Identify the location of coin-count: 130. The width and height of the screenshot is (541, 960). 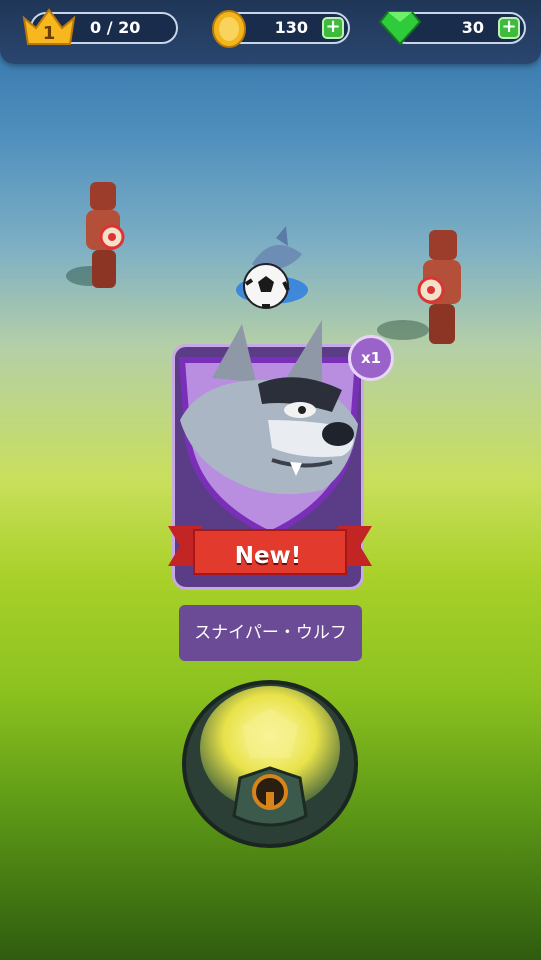
(291, 27).